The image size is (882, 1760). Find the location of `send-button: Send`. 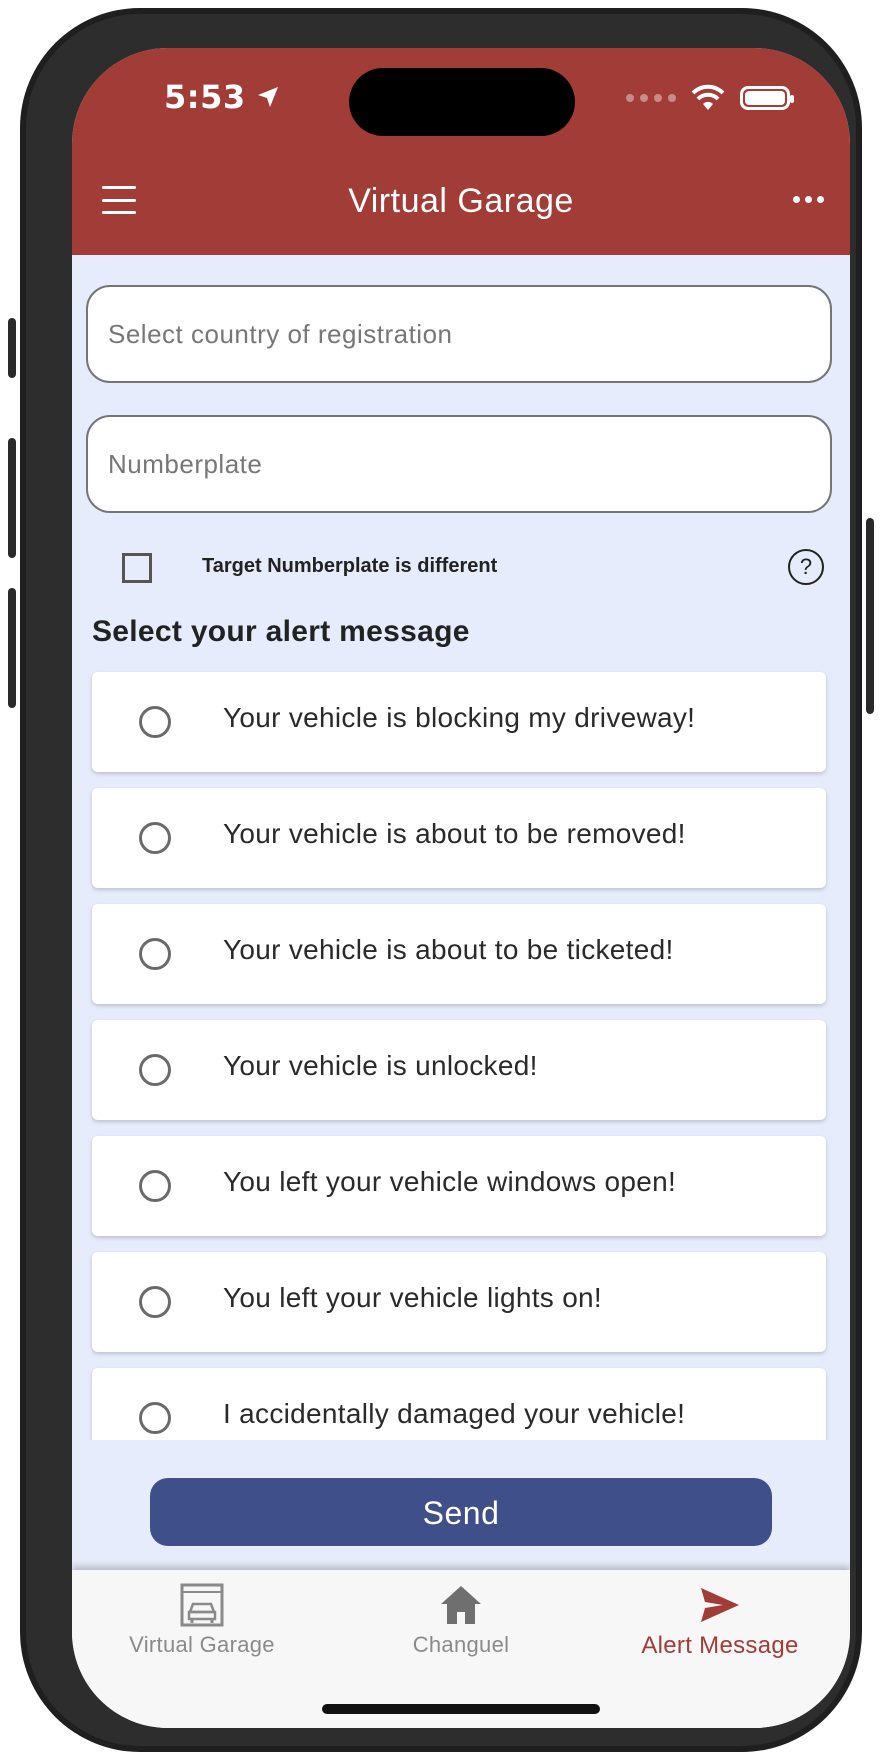

send-button: Send is located at coordinates (461, 1512).